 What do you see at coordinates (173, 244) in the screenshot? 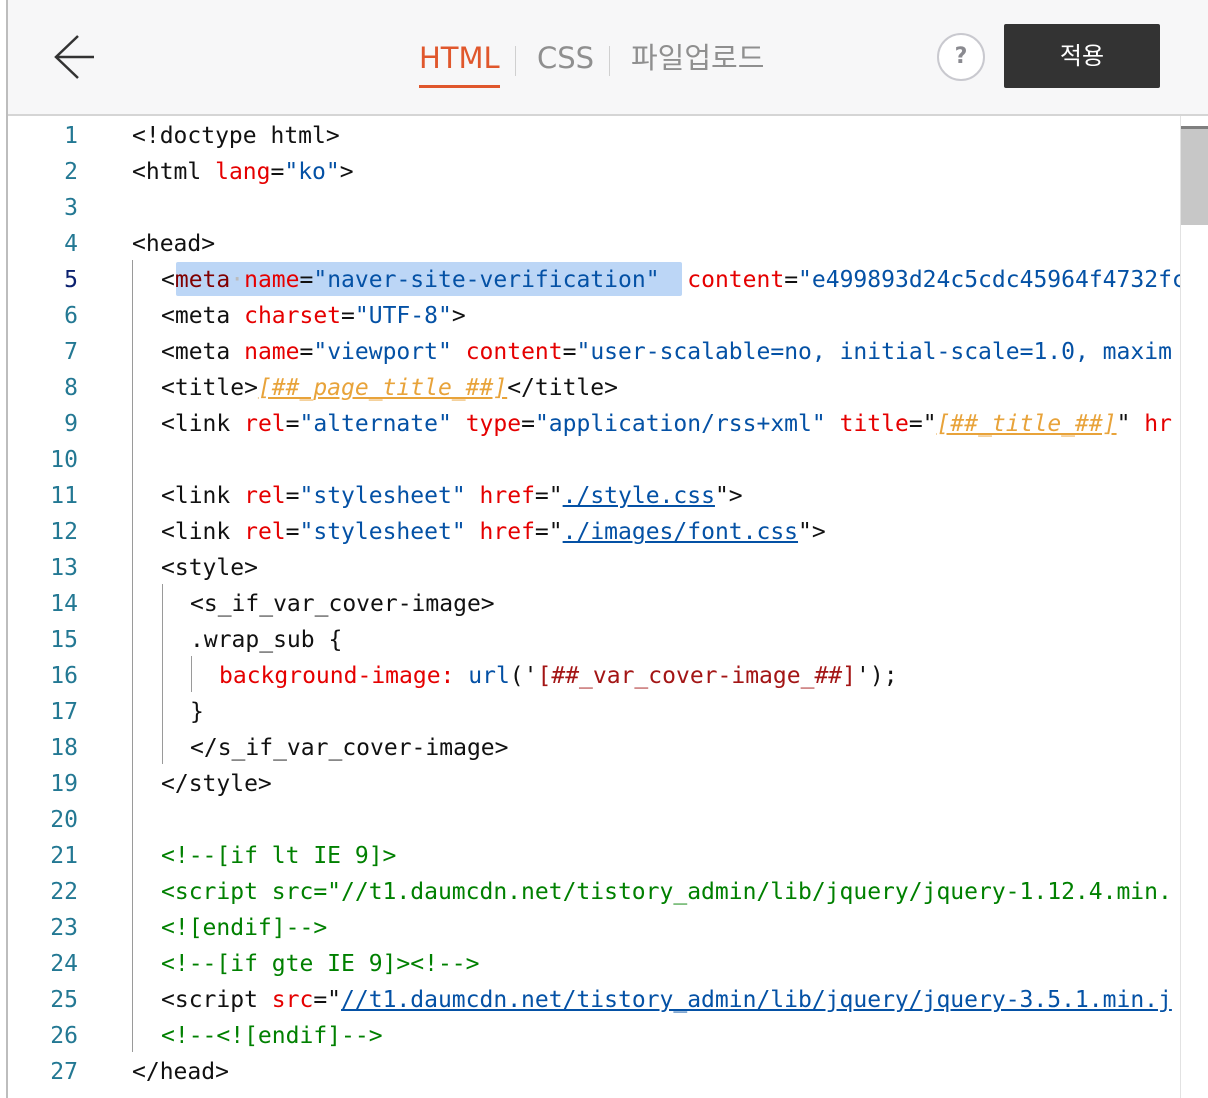
I see `code-line: <head>` at bounding box center [173, 244].